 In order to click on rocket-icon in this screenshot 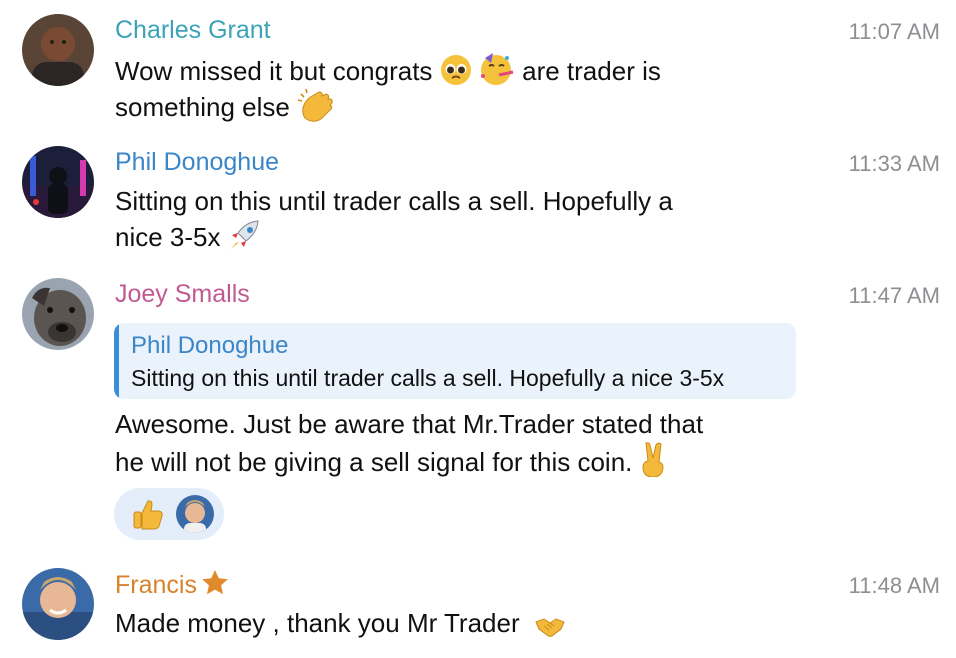, I will do `click(245, 235)`.